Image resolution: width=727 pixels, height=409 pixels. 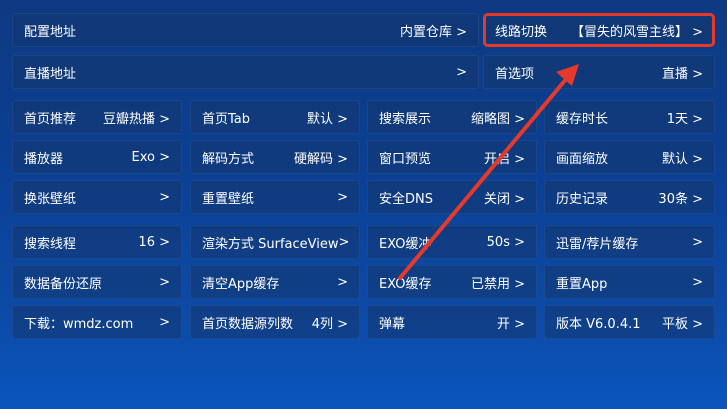 I want to click on setting-exo-buffer: EXO缓冲 50s >, so click(x=452, y=242).